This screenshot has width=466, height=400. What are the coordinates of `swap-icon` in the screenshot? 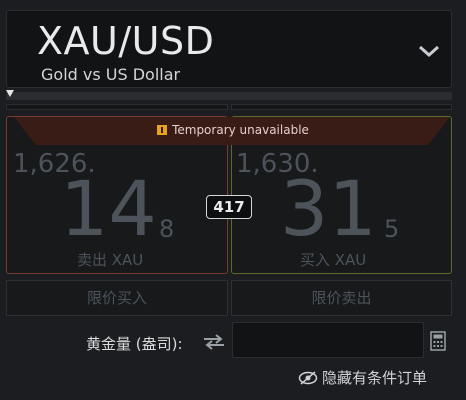 It's located at (215, 342).